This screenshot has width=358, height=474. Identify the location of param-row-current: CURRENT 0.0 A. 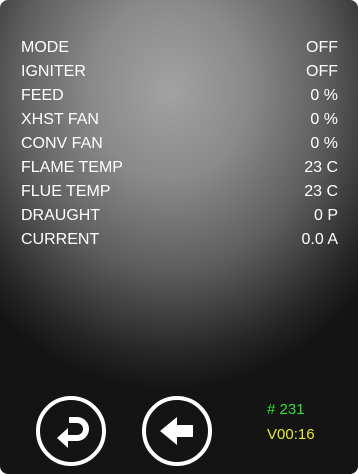
(179, 240).